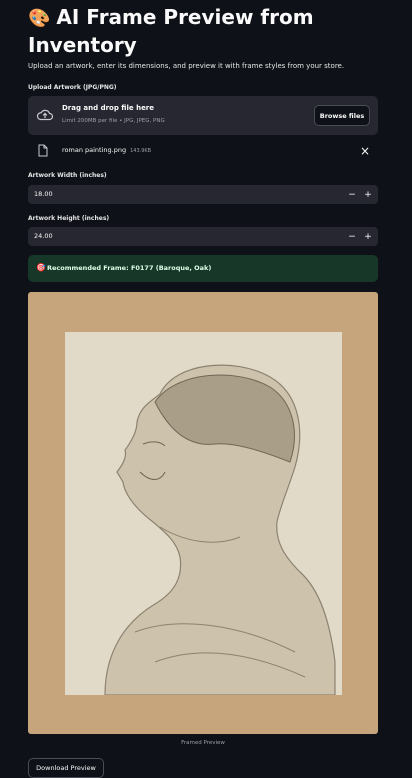  What do you see at coordinates (368, 194) in the screenshot?
I see `width-increment-button: +` at bounding box center [368, 194].